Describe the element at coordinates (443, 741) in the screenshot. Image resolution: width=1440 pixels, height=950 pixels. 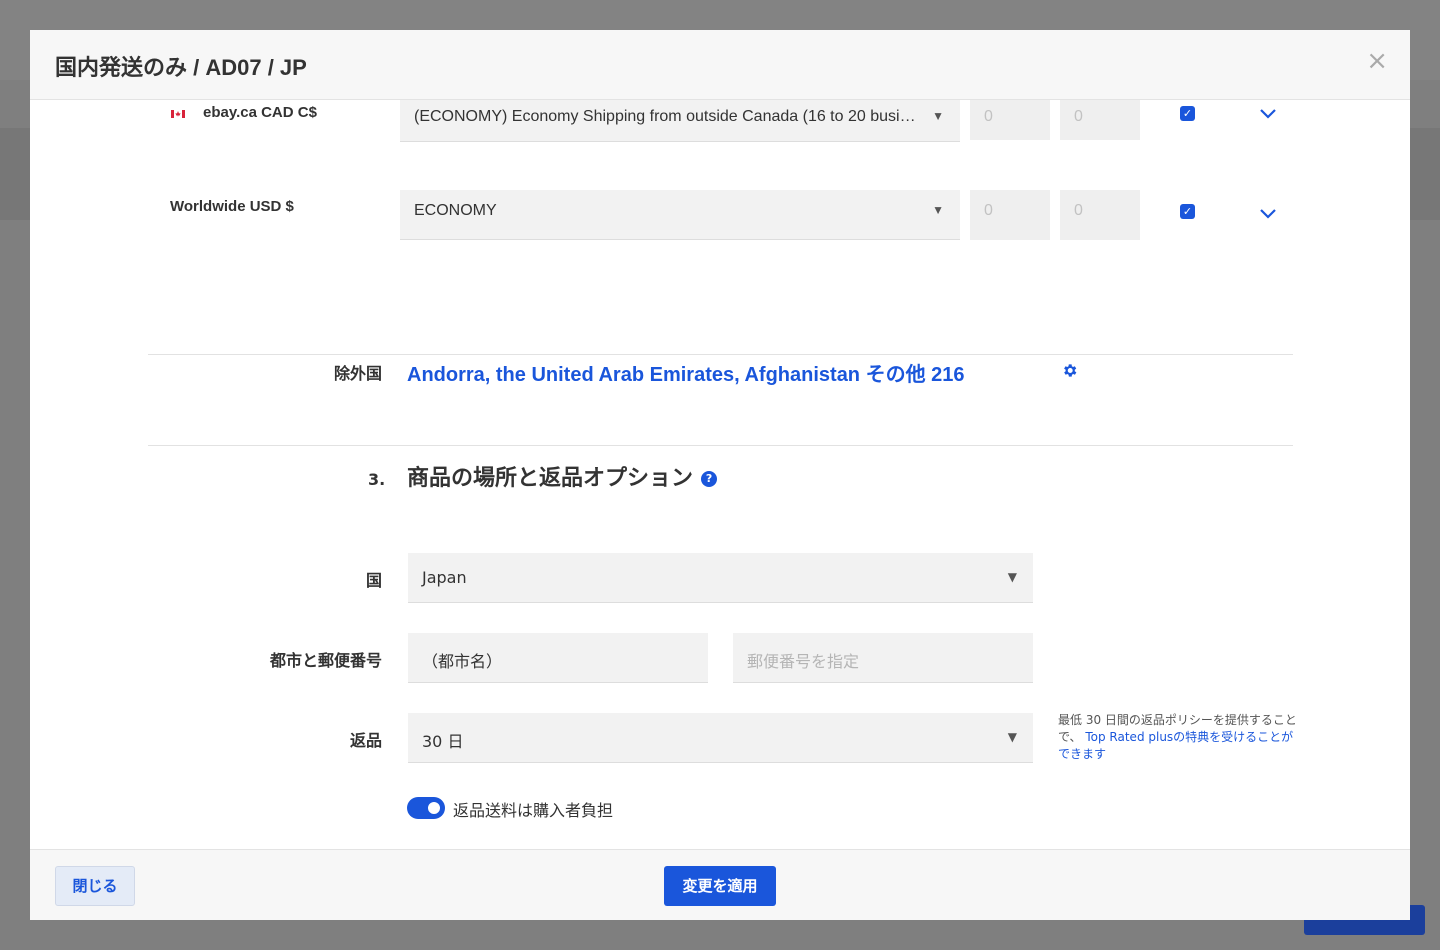
I see `returns-value: 30 日` at that location.